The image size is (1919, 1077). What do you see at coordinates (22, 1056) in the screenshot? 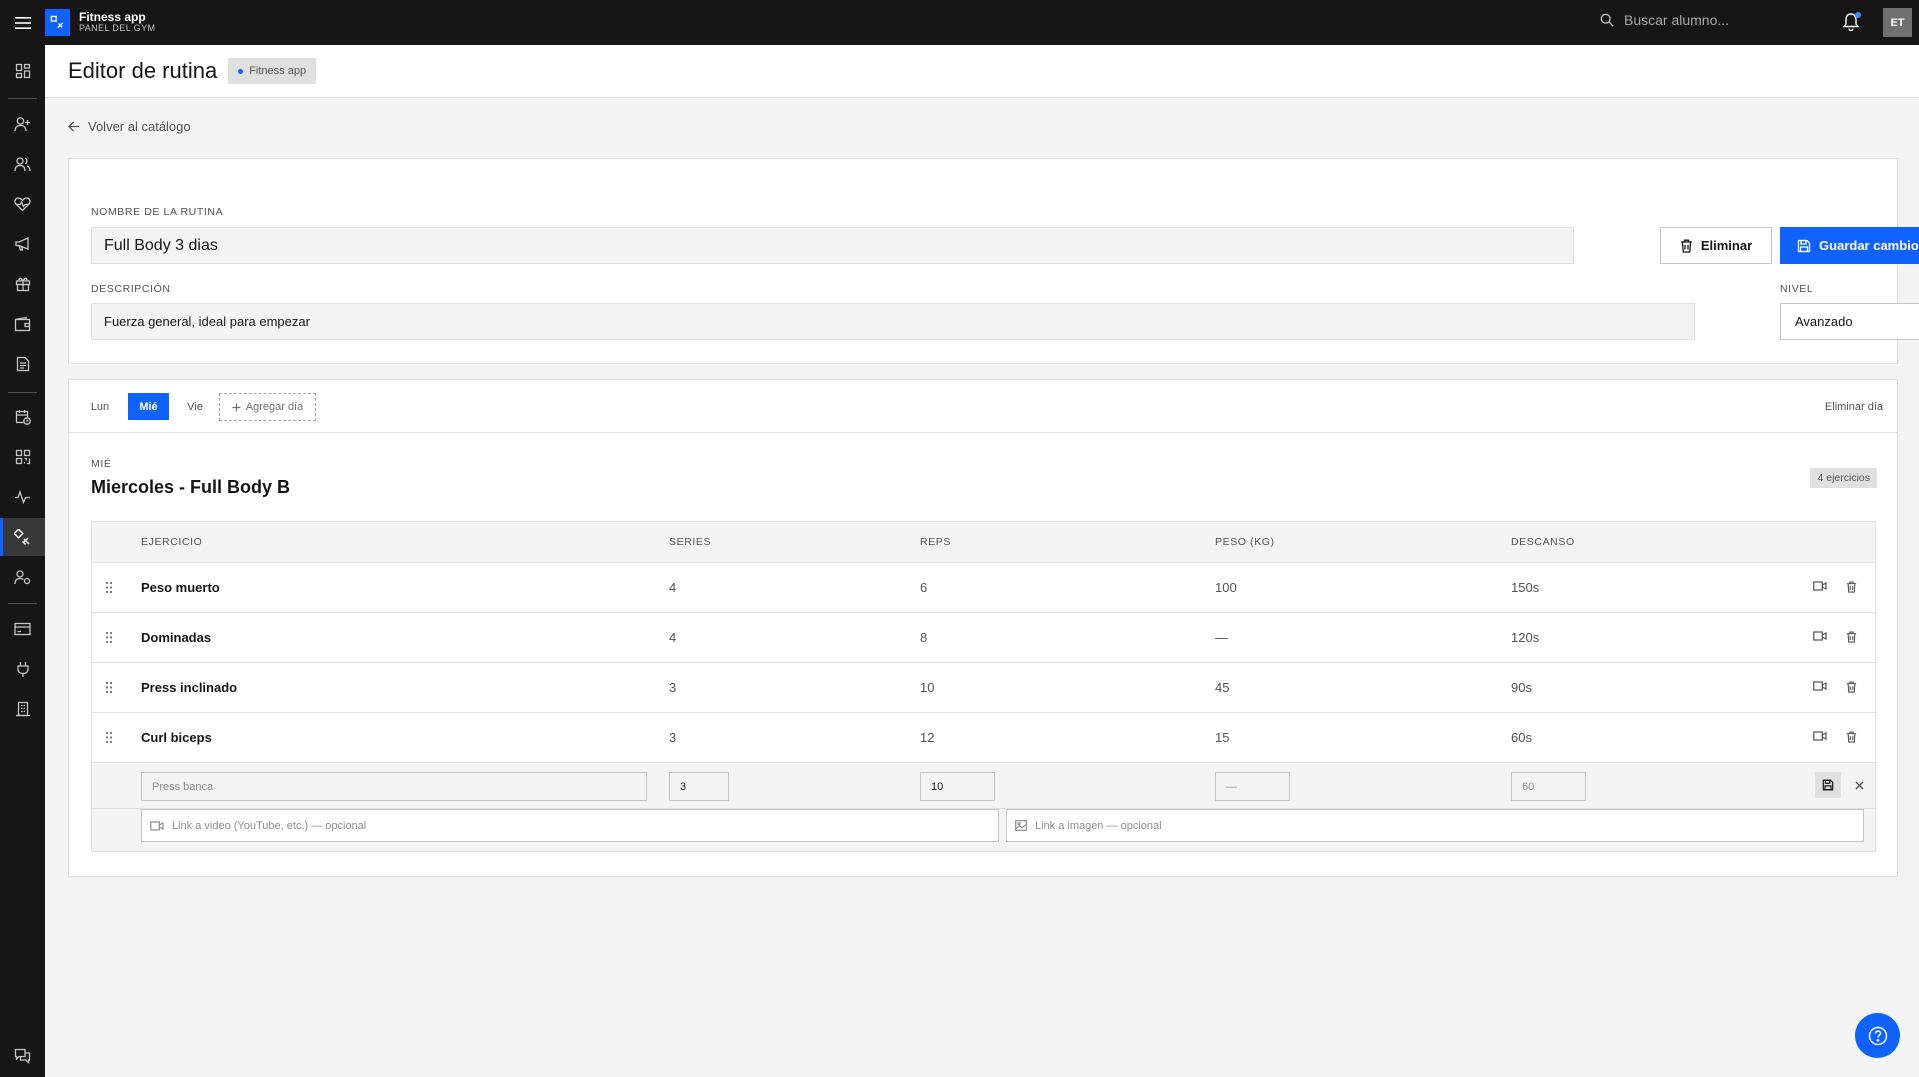
I see `sidebar-item-support-chat` at bounding box center [22, 1056].